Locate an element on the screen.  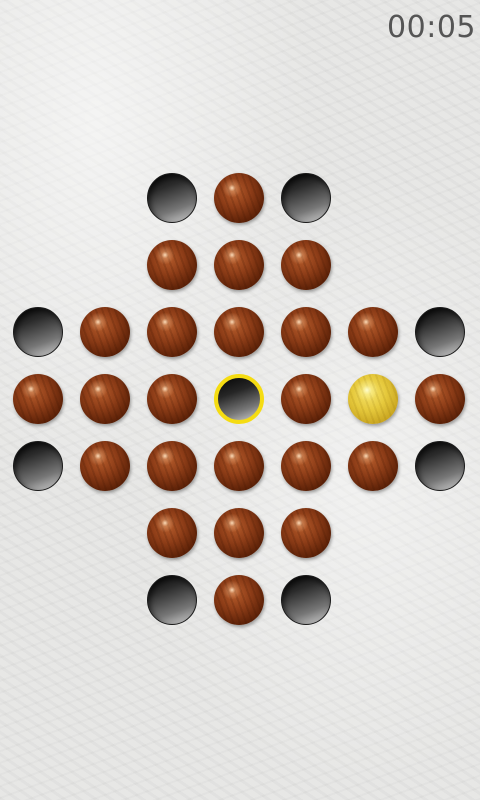
peg-r4c5 is located at coordinates (306, 399).